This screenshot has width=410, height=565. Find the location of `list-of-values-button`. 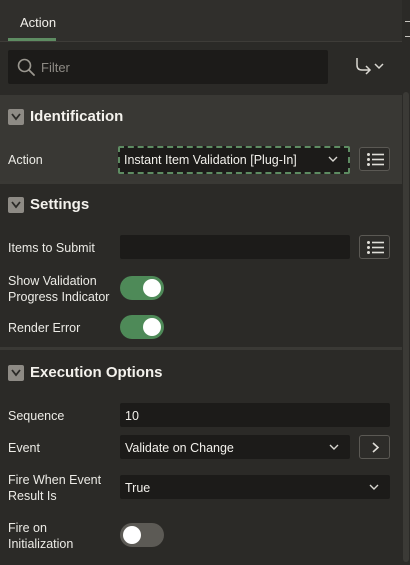

list-of-values-button is located at coordinates (374, 159).